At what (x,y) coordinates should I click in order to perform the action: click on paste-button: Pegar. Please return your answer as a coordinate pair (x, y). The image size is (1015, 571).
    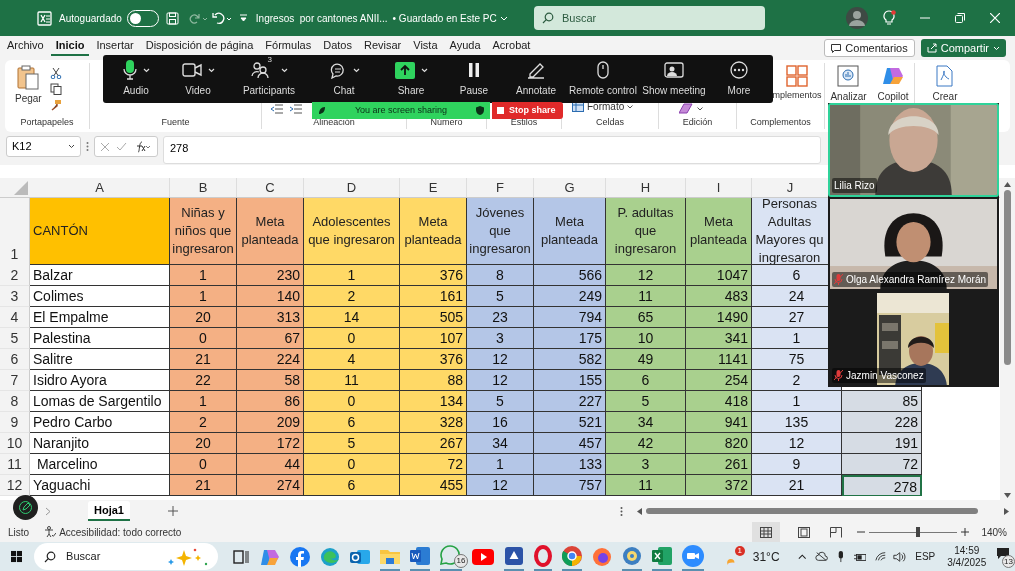
    Looking at the image, I should click on (28, 85).